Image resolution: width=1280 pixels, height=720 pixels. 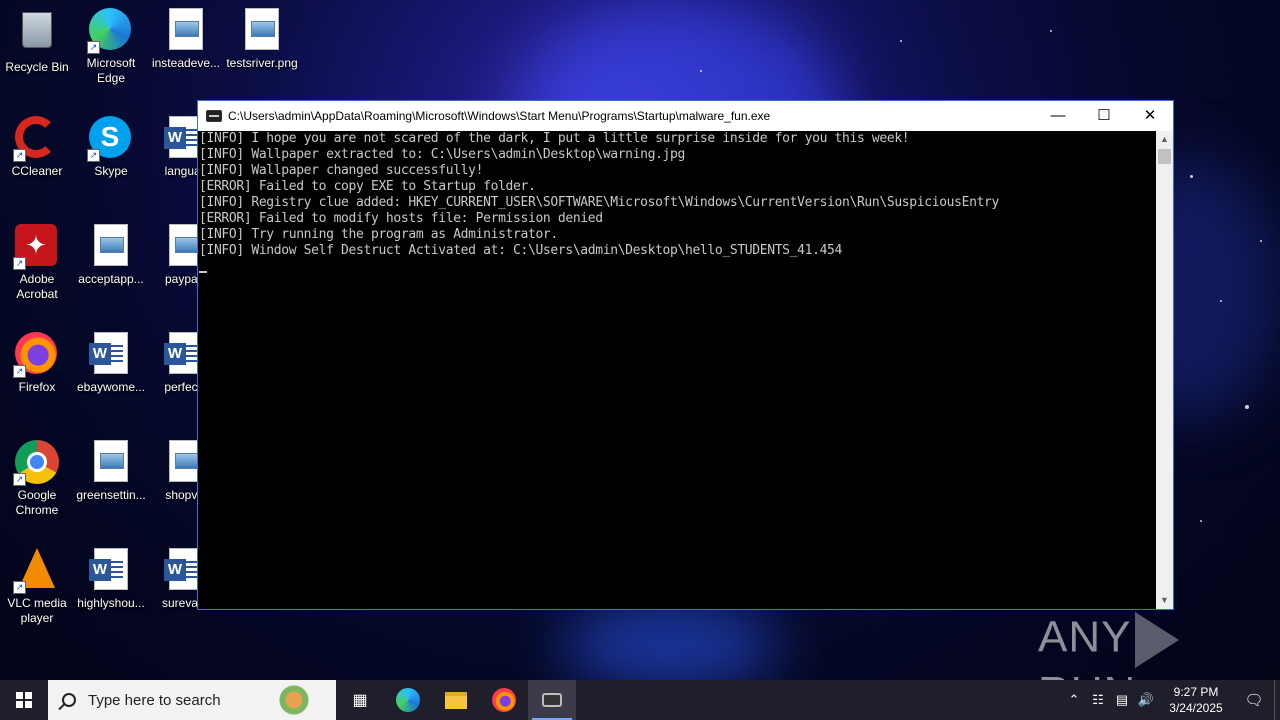 What do you see at coordinates (37, 67) in the screenshot?
I see `desktop-icon-label: Recycle Bin` at bounding box center [37, 67].